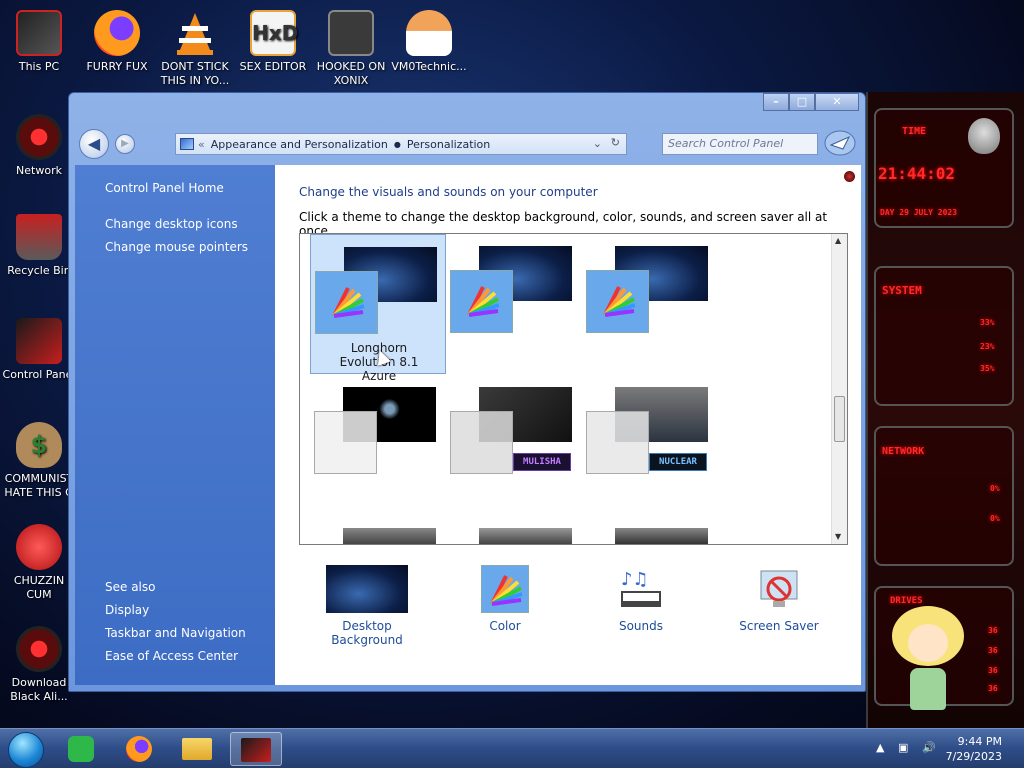  Describe the element at coordinates (993, 670) in the screenshot. I see `drives-value-3: 36` at that location.